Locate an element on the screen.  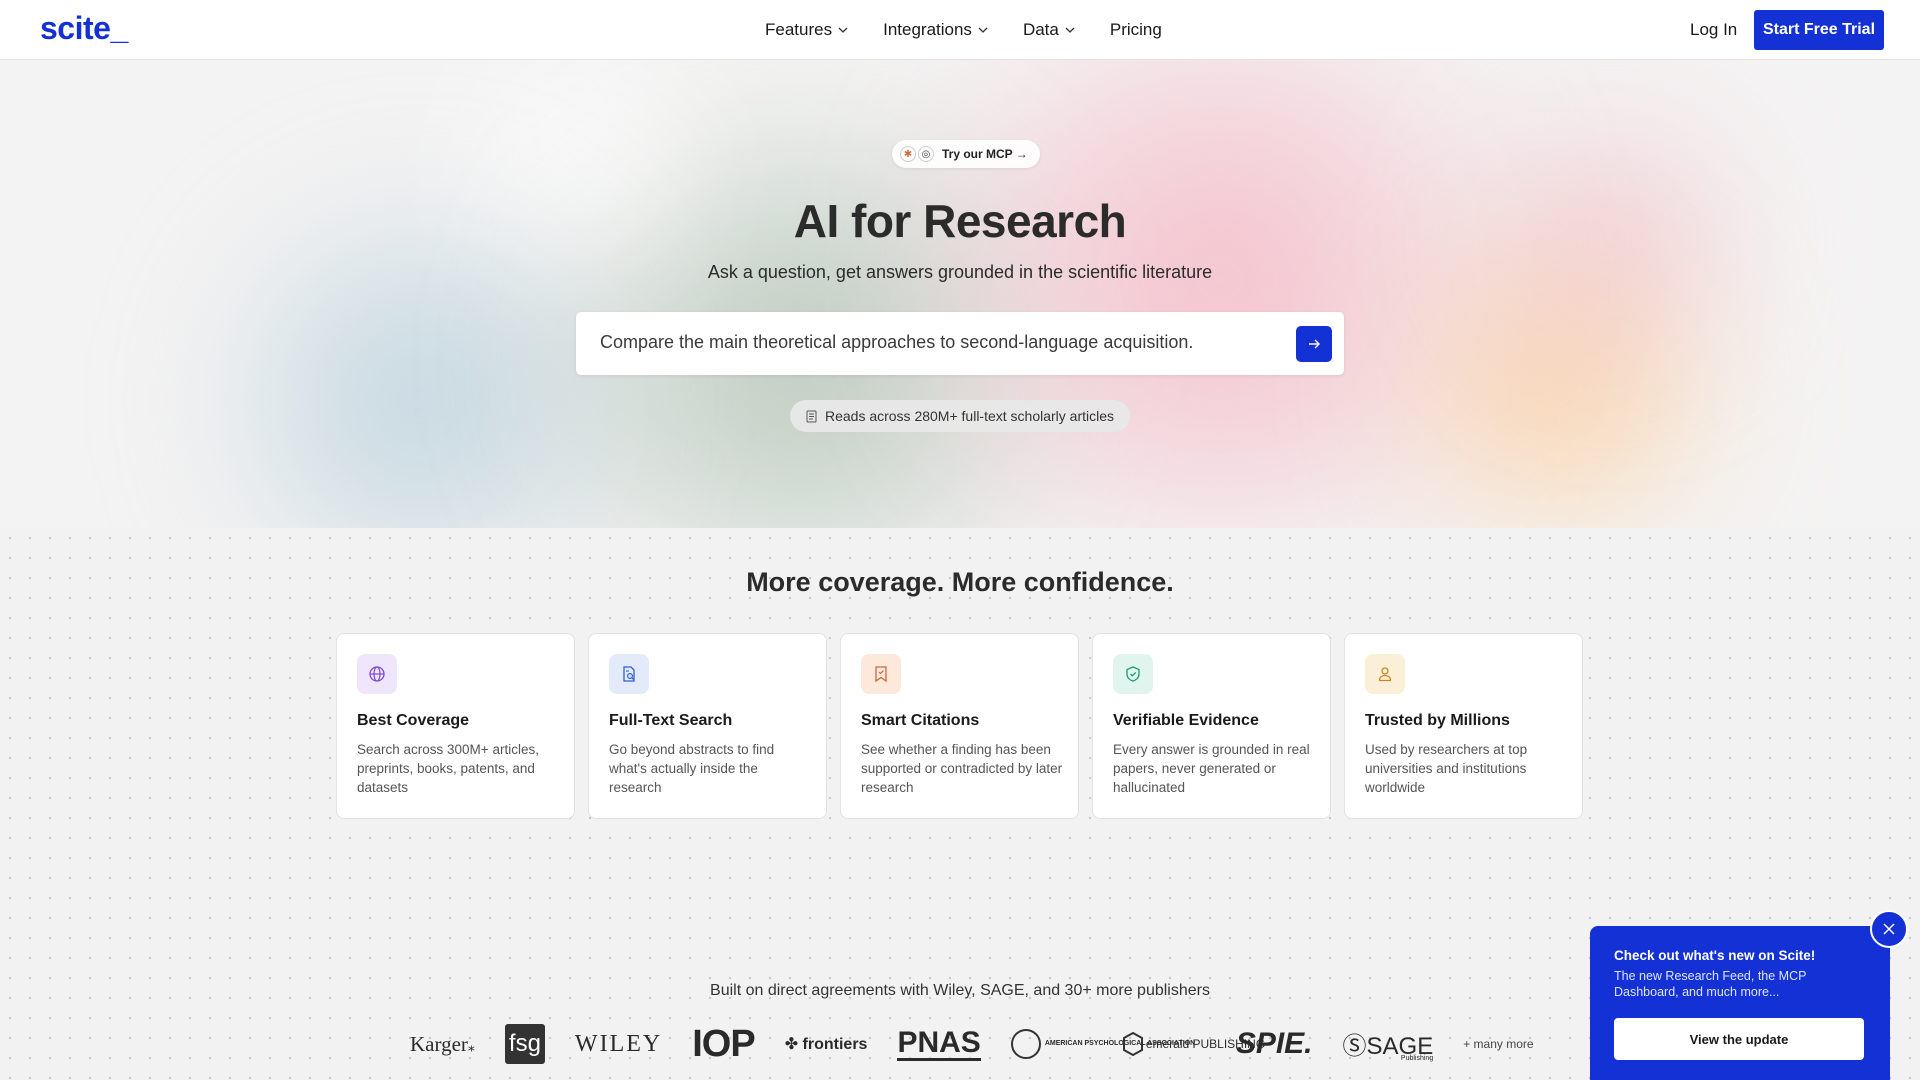
frontiers-logo: ✤ frontiers is located at coordinates (826, 1044).